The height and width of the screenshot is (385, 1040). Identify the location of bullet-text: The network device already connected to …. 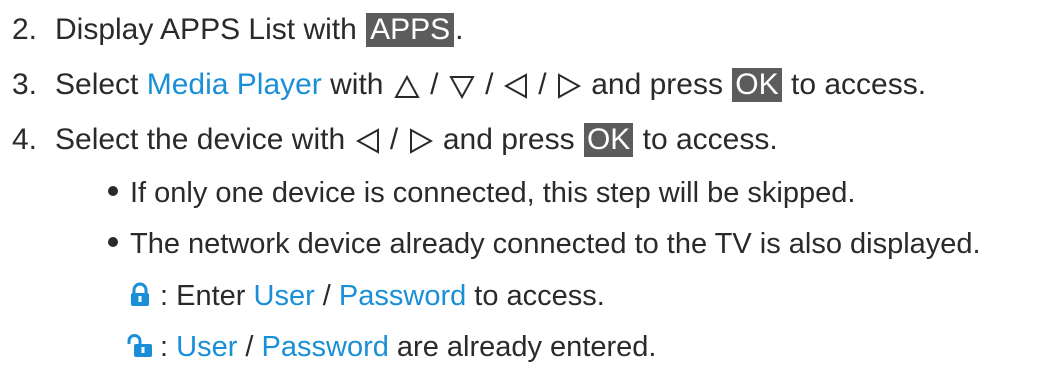
(555, 244).